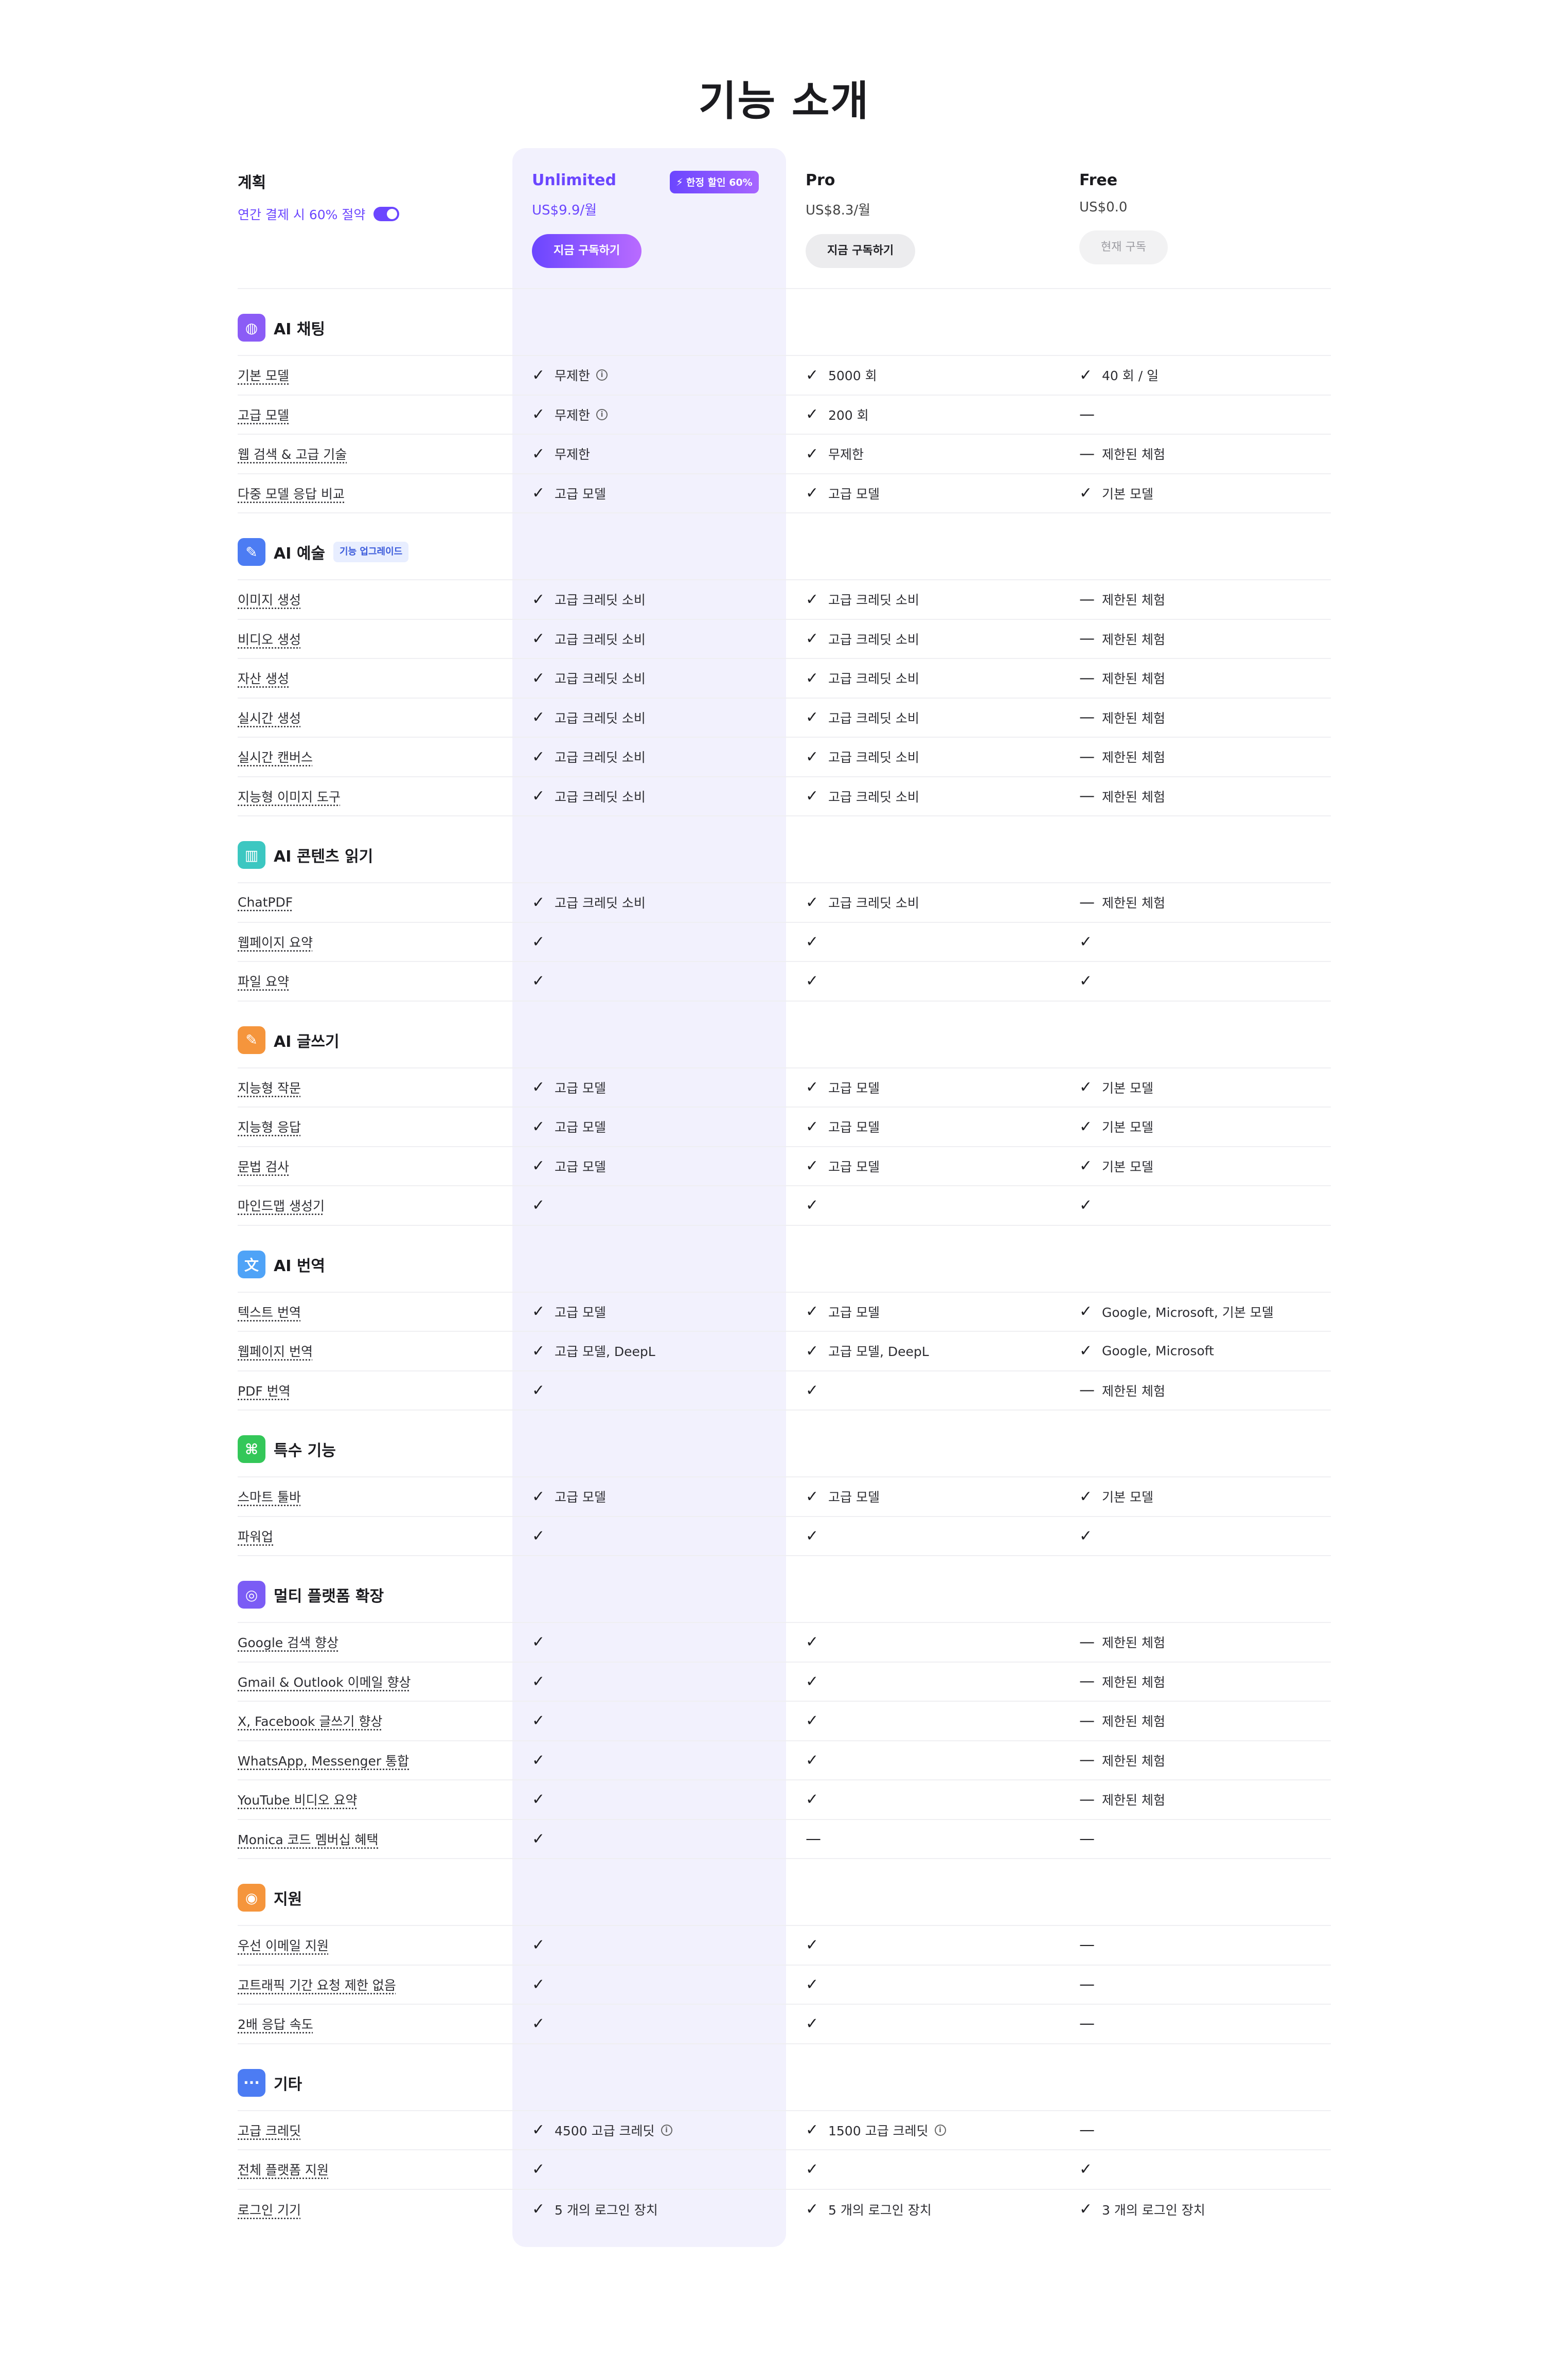  Describe the element at coordinates (256, 1536) in the screenshot. I see `feature-name: 파워업` at that location.